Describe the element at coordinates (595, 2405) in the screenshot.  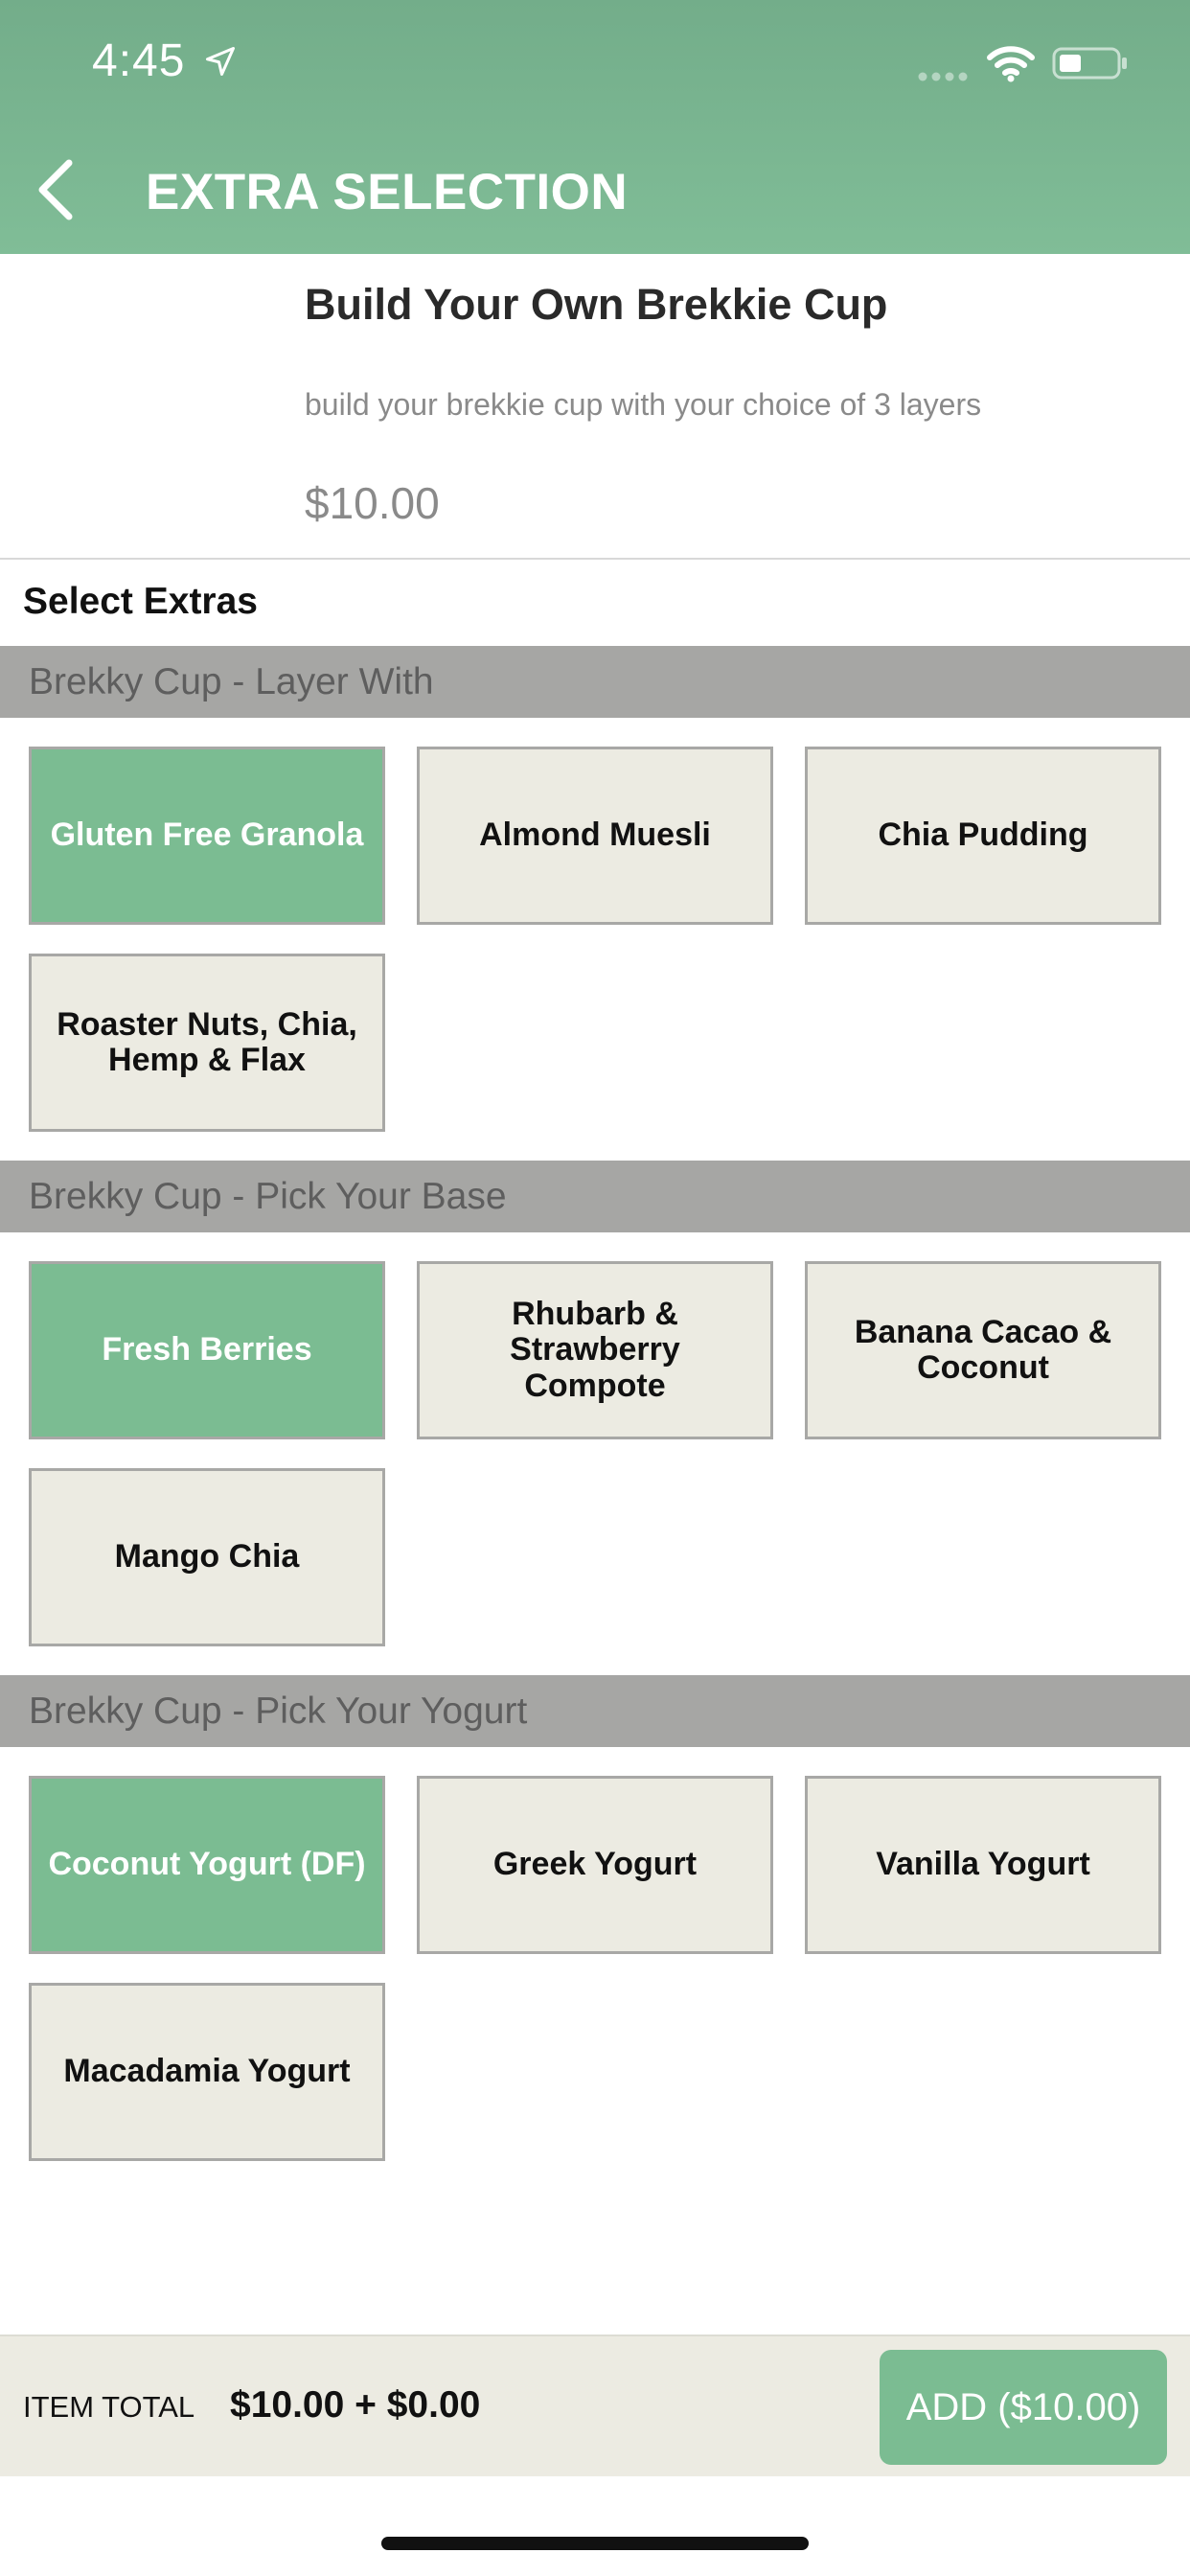
I see `item-total-bar: ITEM TOTAL $10.00 + $0.00 ADD ($10.00)` at that location.